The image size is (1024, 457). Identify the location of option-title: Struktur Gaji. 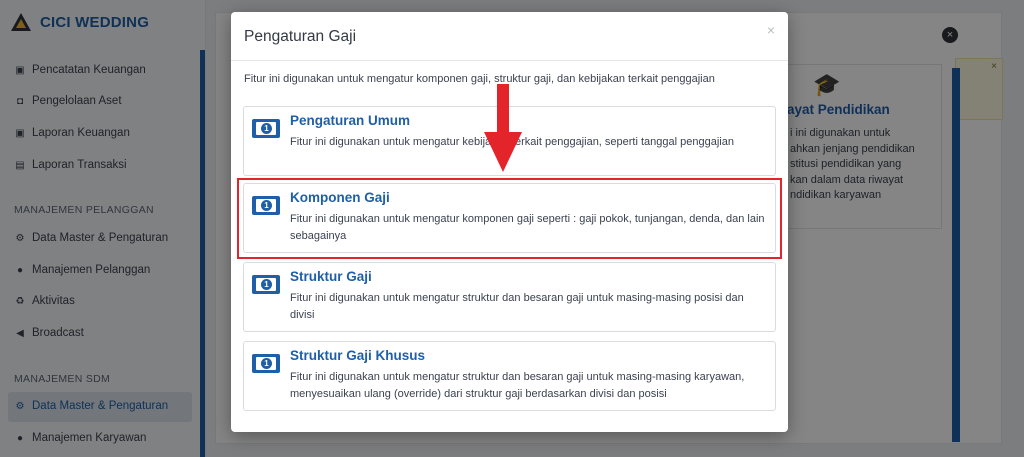
(331, 276).